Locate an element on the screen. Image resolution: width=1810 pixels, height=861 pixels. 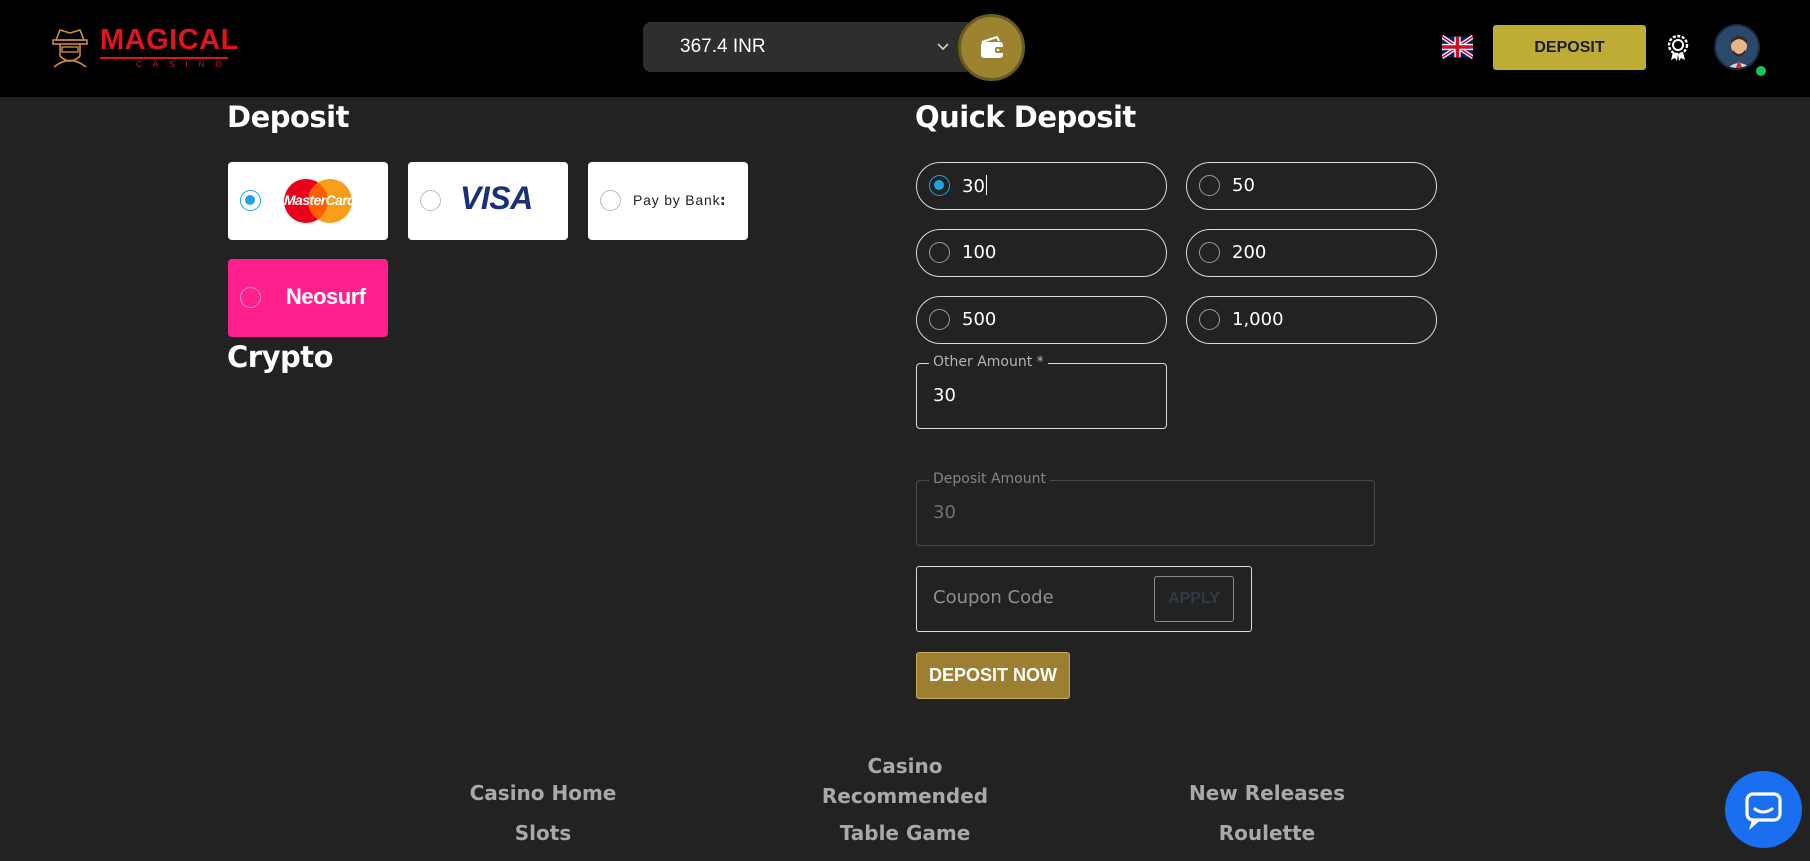
coupon-field: Coupon Code APPLY is located at coordinates (1084, 599).